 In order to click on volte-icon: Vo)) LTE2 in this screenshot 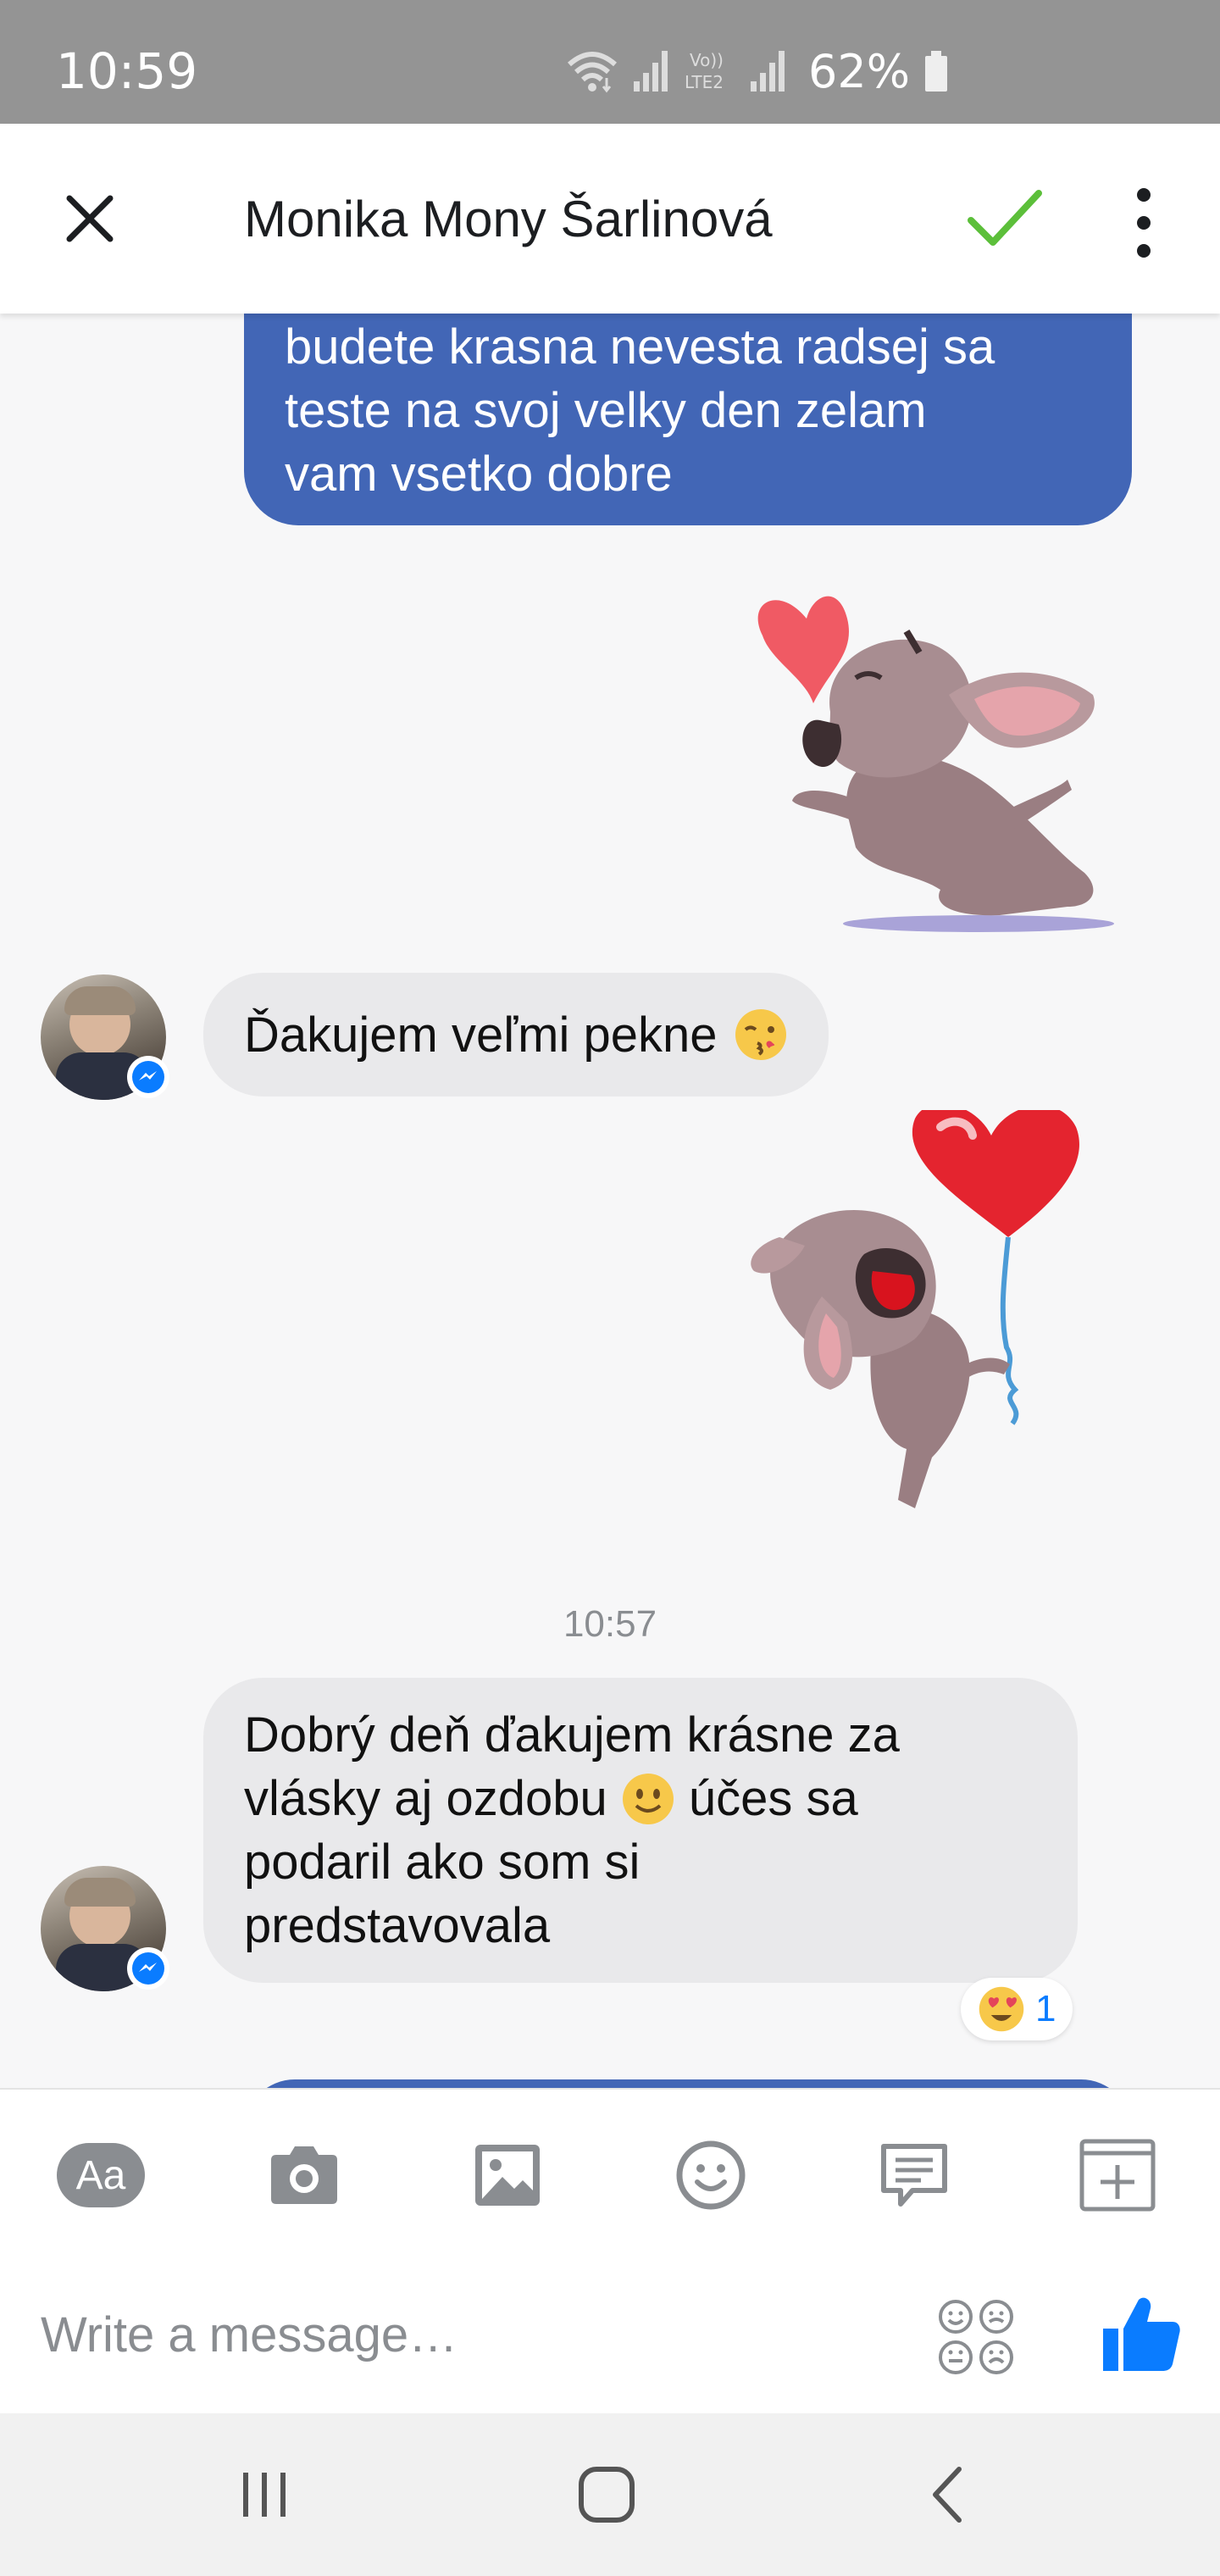, I will do `click(704, 71)`.